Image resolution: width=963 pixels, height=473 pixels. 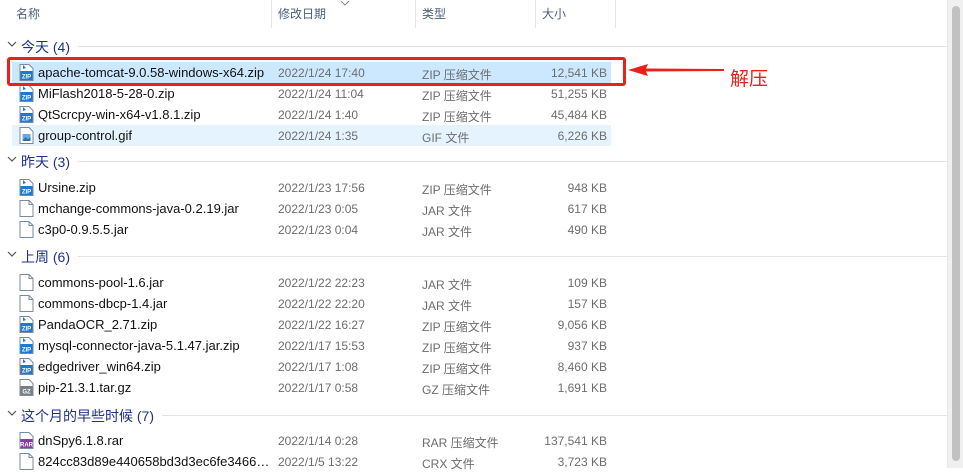 I want to click on file-size: 617 KB, so click(x=587, y=209).